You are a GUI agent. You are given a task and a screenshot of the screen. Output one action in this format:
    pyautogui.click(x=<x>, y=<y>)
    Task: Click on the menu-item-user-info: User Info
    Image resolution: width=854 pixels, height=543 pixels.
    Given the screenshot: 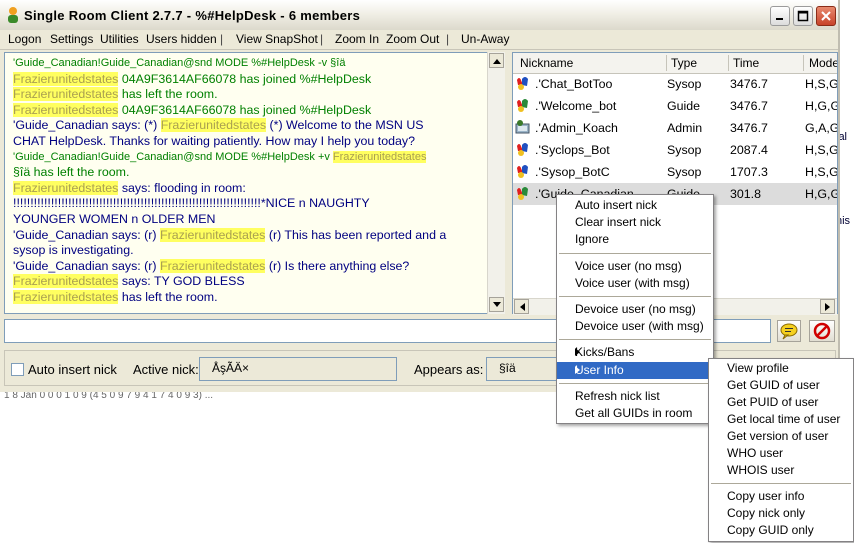 What is the action you would take?
    pyautogui.click(x=635, y=370)
    